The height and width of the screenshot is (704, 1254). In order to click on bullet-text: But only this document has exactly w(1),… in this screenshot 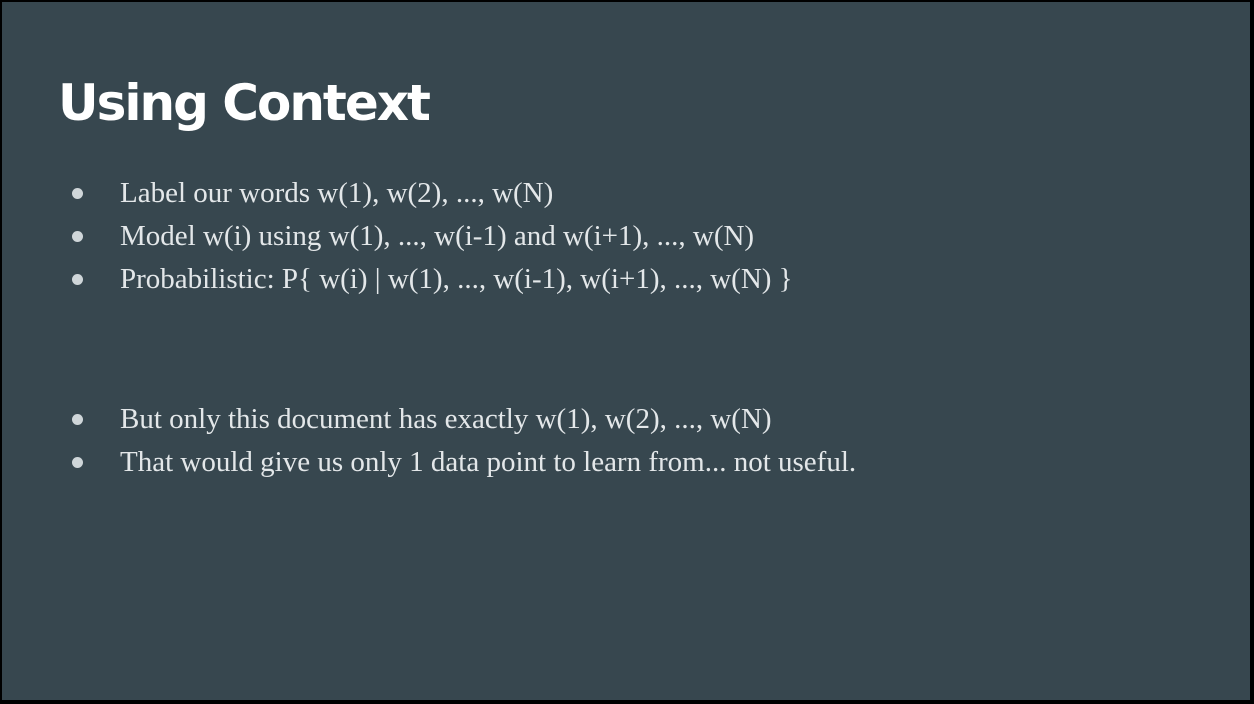, I will do `click(446, 419)`.